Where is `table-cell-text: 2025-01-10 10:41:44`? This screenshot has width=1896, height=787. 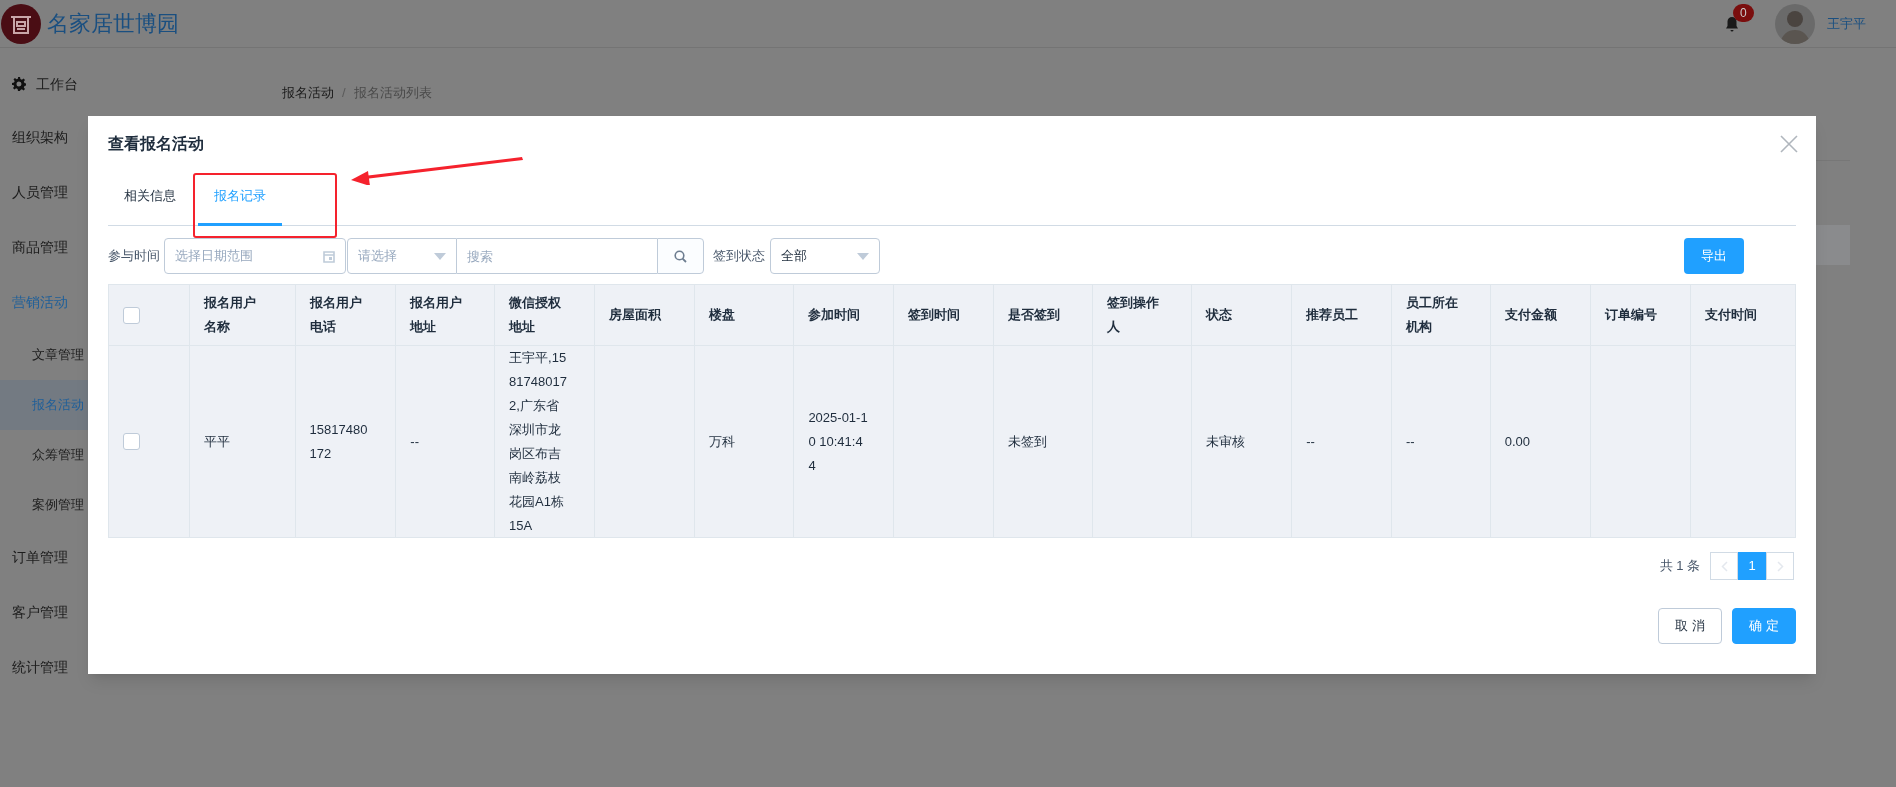 table-cell-text: 2025-01-10 10:41:44 is located at coordinates (838, 441).